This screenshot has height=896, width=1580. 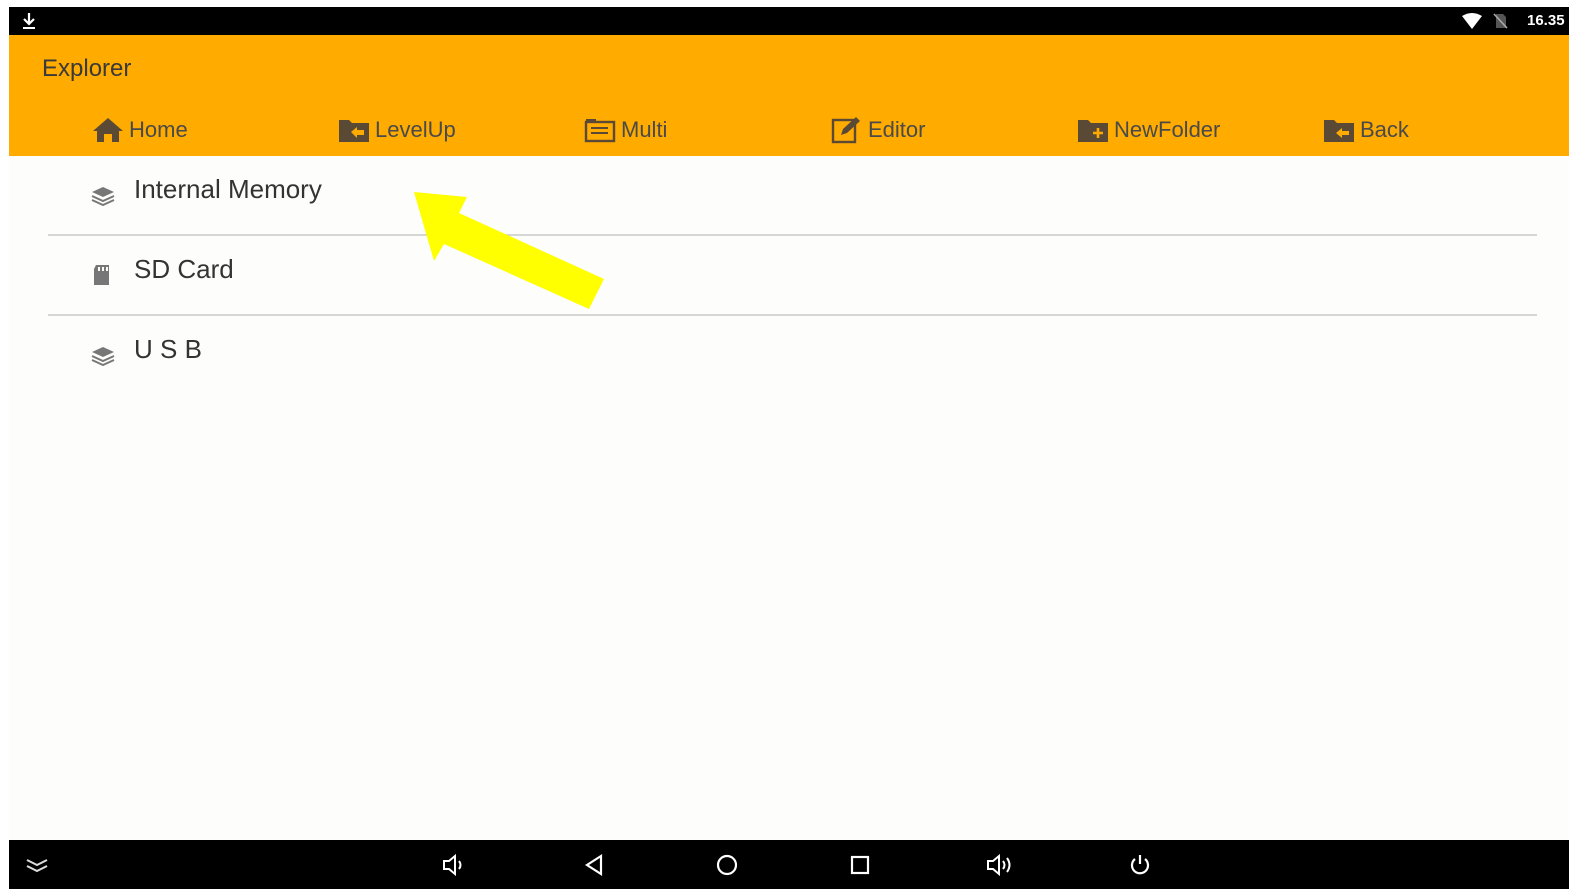 I want to click on back-icon, so click(x=595, y=865).